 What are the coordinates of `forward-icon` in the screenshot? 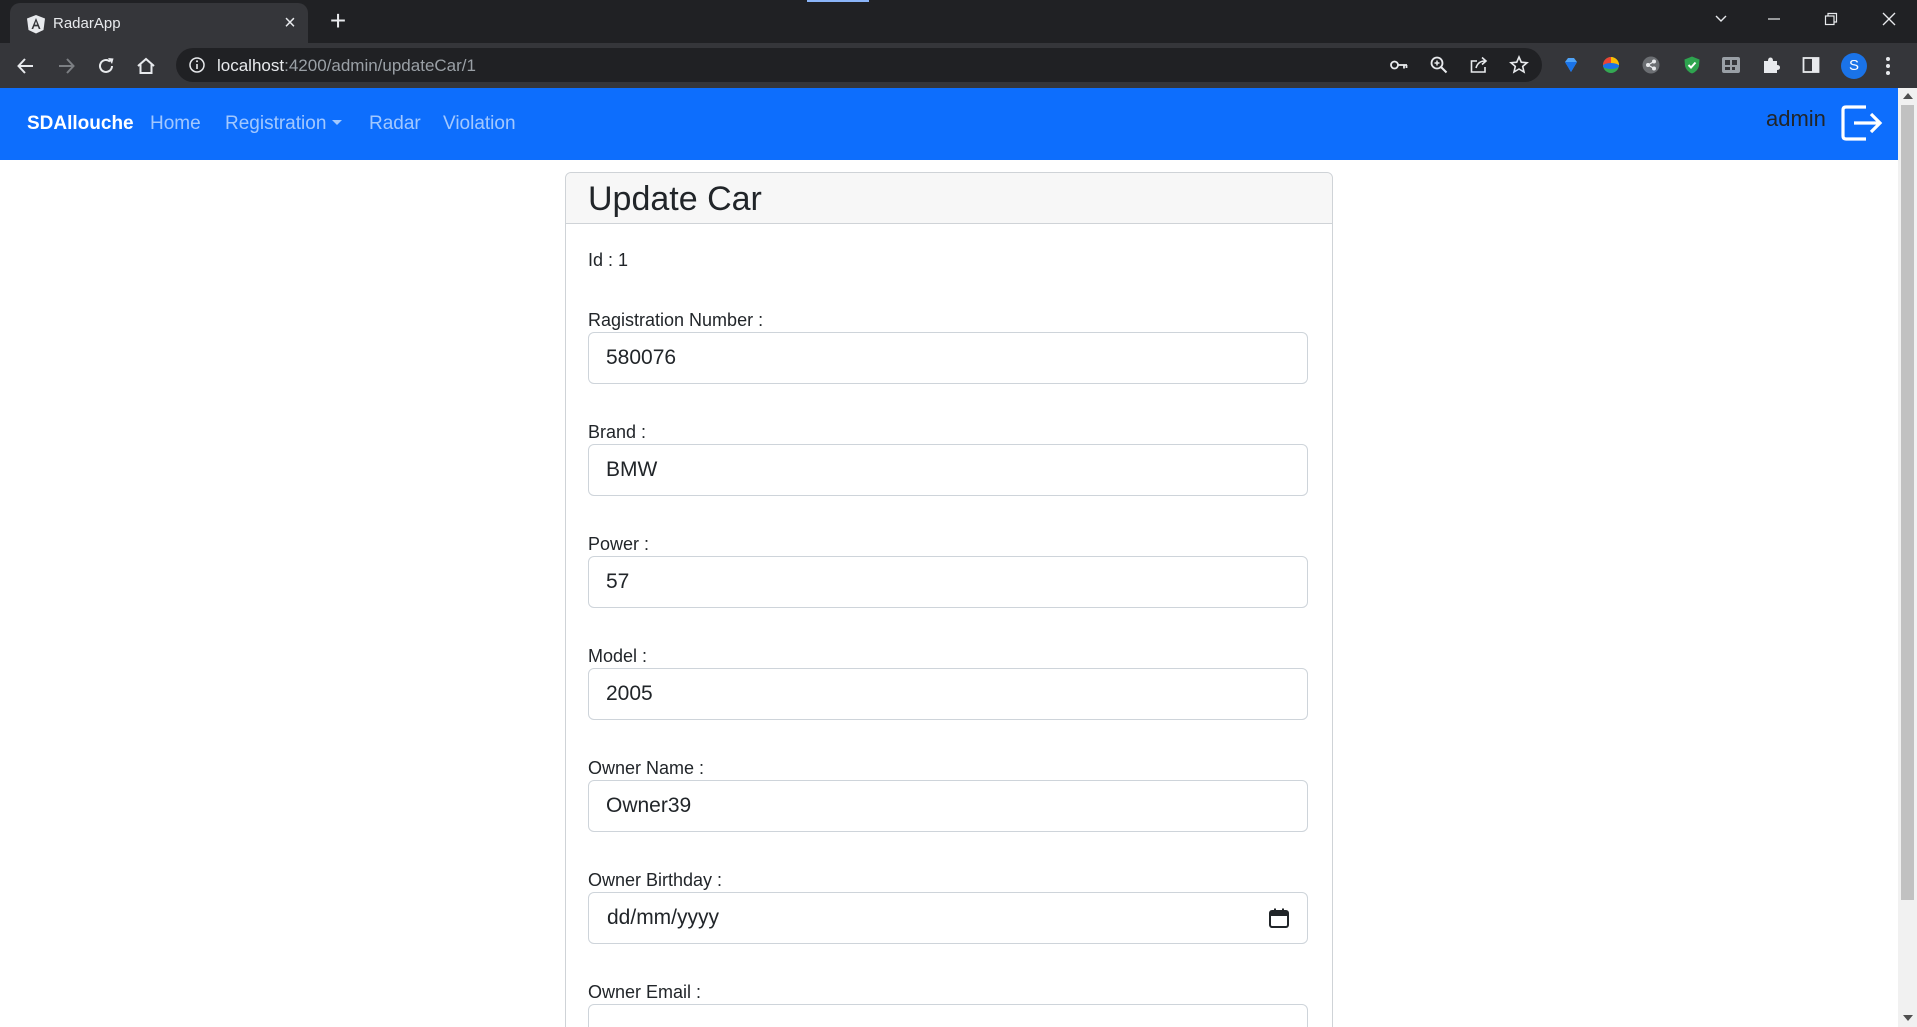 It's located at (66, 66).